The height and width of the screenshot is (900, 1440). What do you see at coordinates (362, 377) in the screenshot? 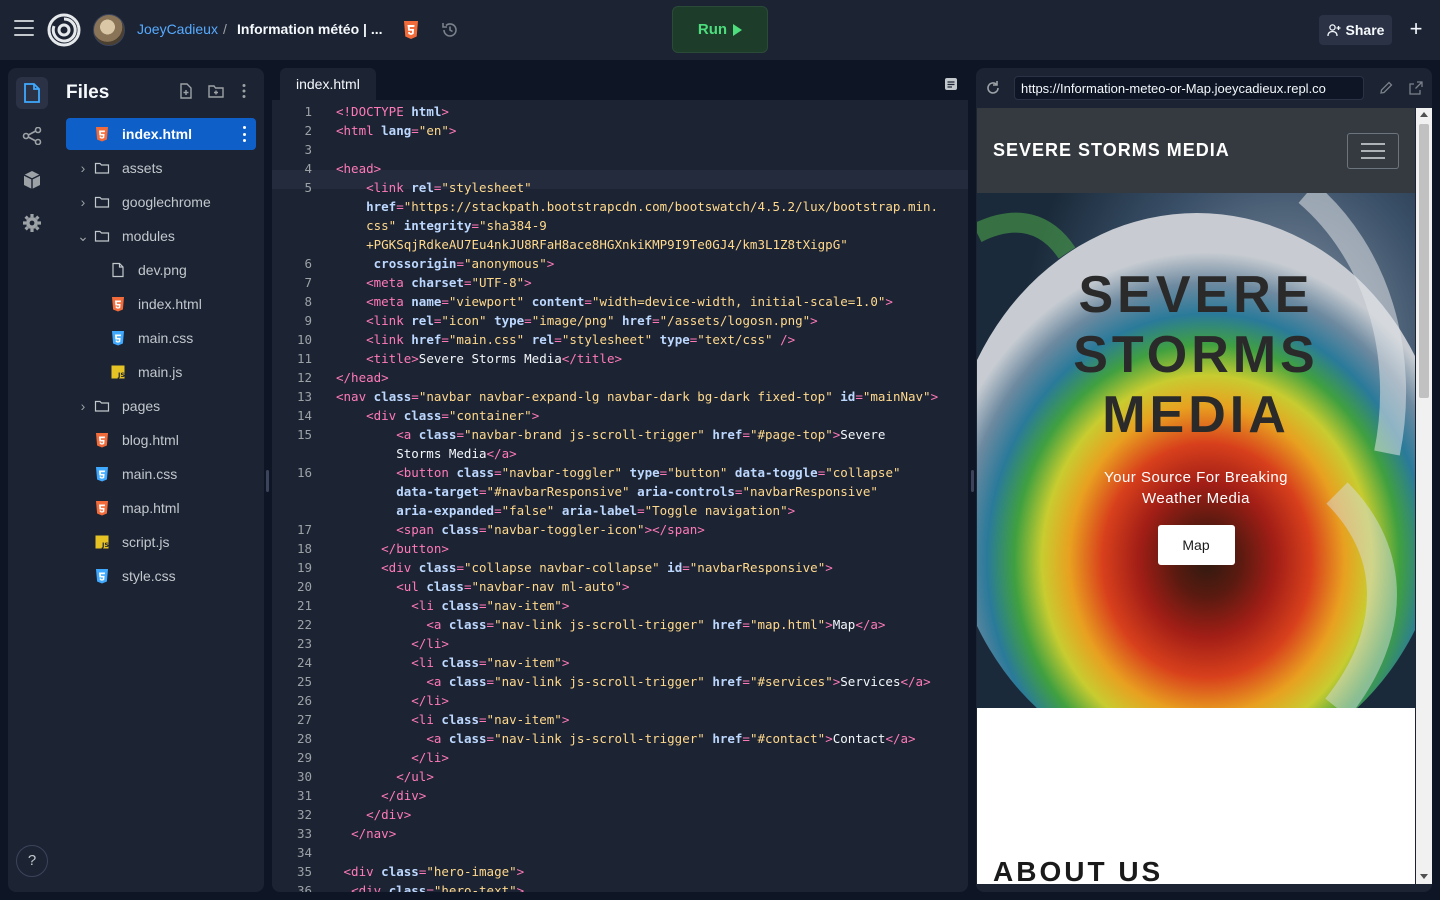
I see `code-line: </head>` at bounding box center [362, 377].